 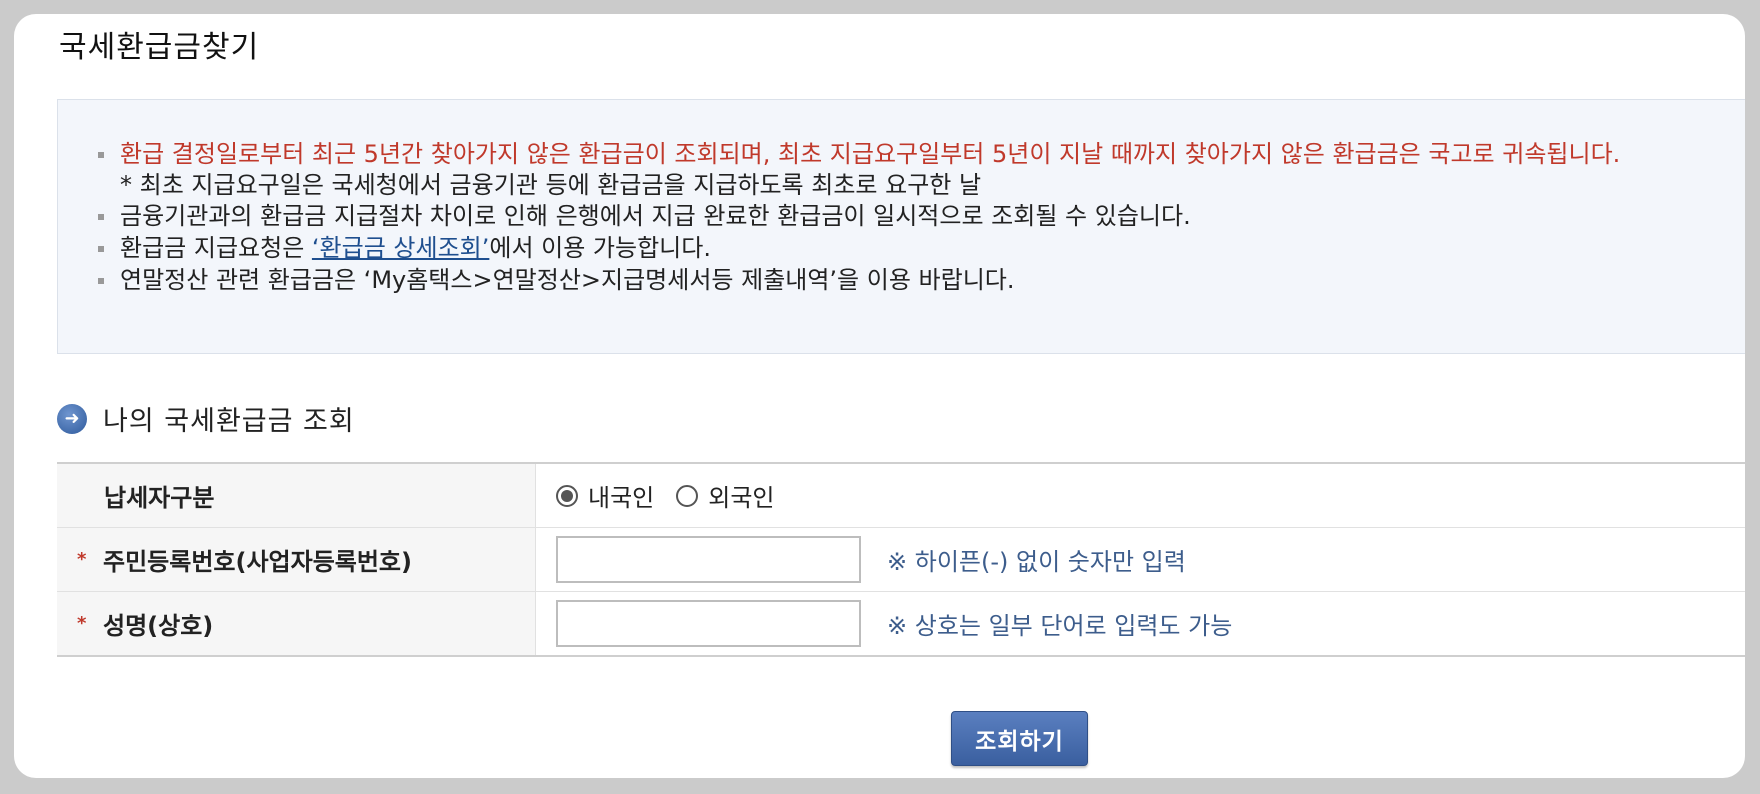 I want to click on id-number-hint: ※ 하이픈(-) 없이 숫자만 입력, so click(x=1036, y=562).